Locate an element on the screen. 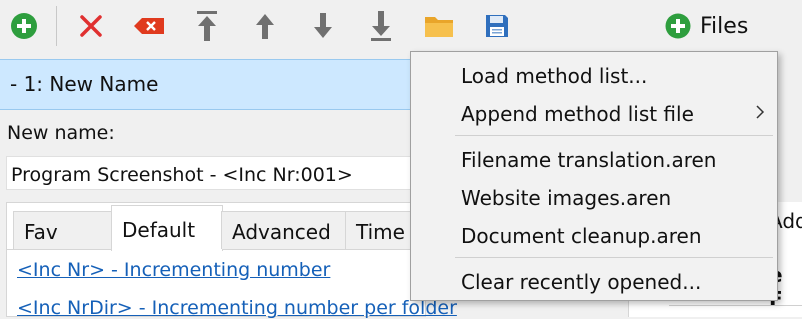 This screenshot has width=802, height=319. clear-button is located at coordinates (149, 26).